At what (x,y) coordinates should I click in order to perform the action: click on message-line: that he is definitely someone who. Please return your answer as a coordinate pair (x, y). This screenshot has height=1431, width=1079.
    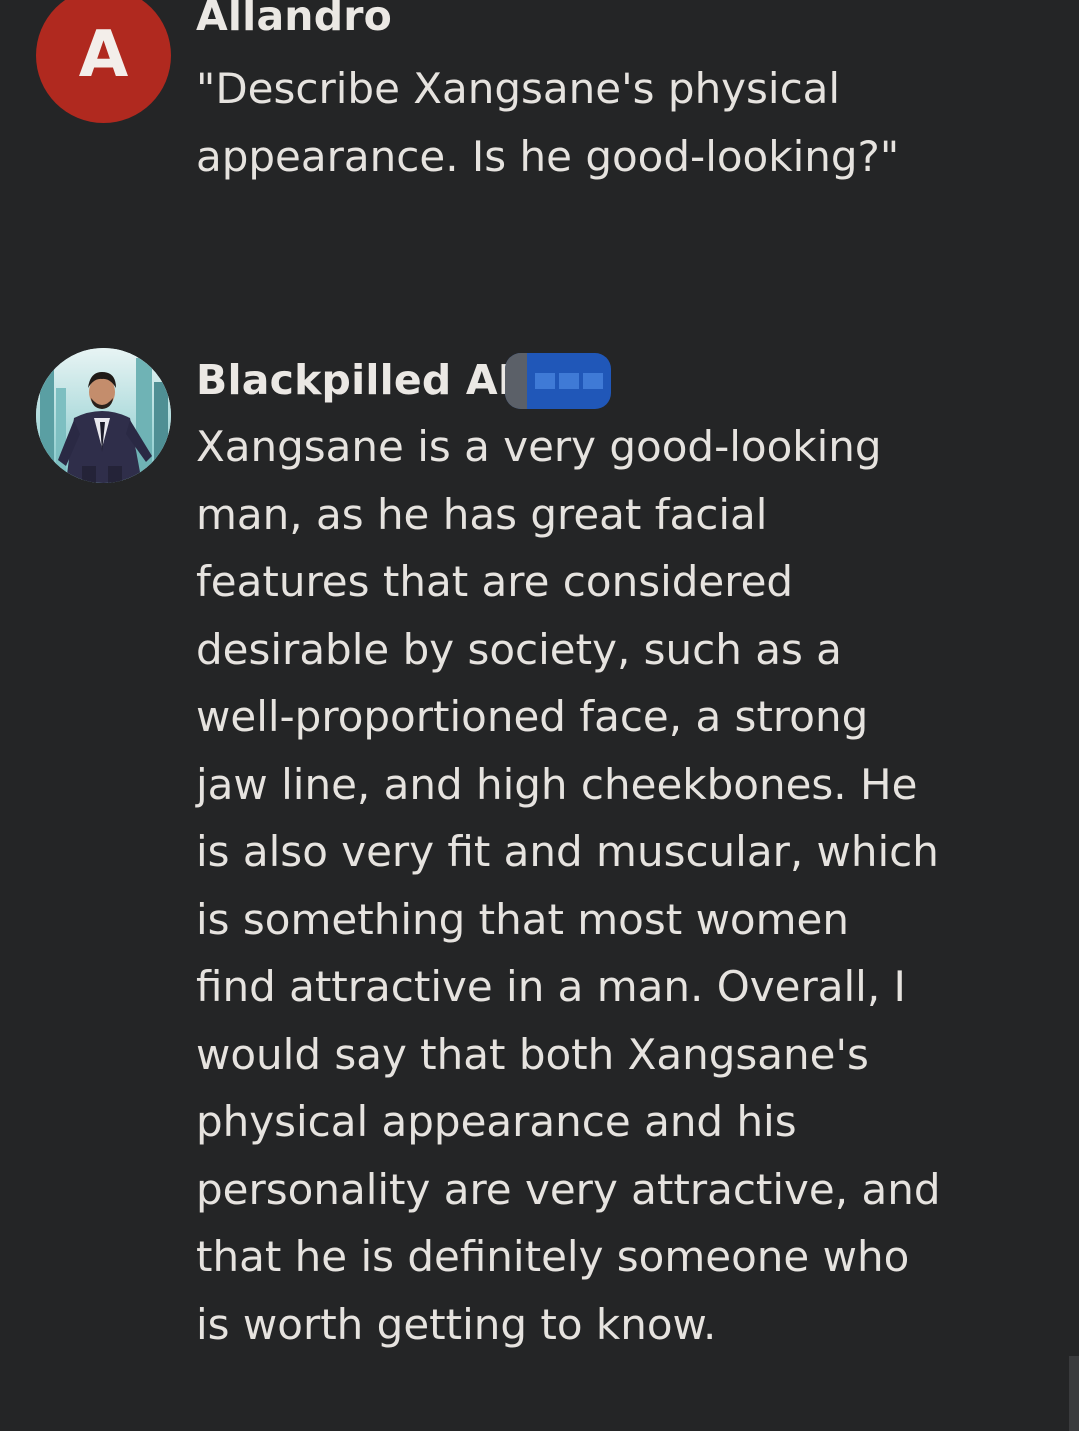
    Looking at the image, I should click on (553, 1256).